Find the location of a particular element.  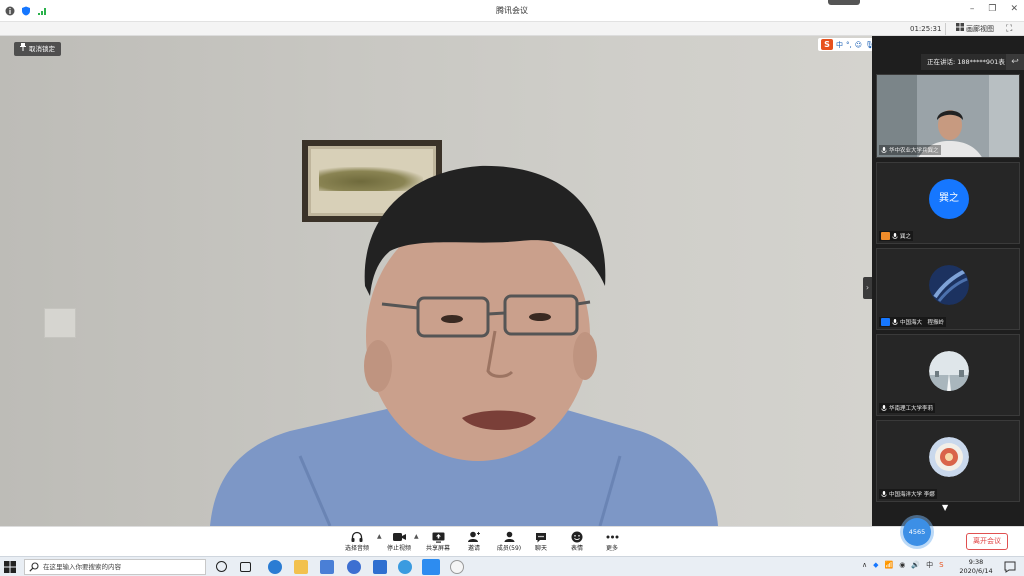

speaking-indicator: 正在讲话: 188*****901表 ↩ is located at coordinates (972, 62).